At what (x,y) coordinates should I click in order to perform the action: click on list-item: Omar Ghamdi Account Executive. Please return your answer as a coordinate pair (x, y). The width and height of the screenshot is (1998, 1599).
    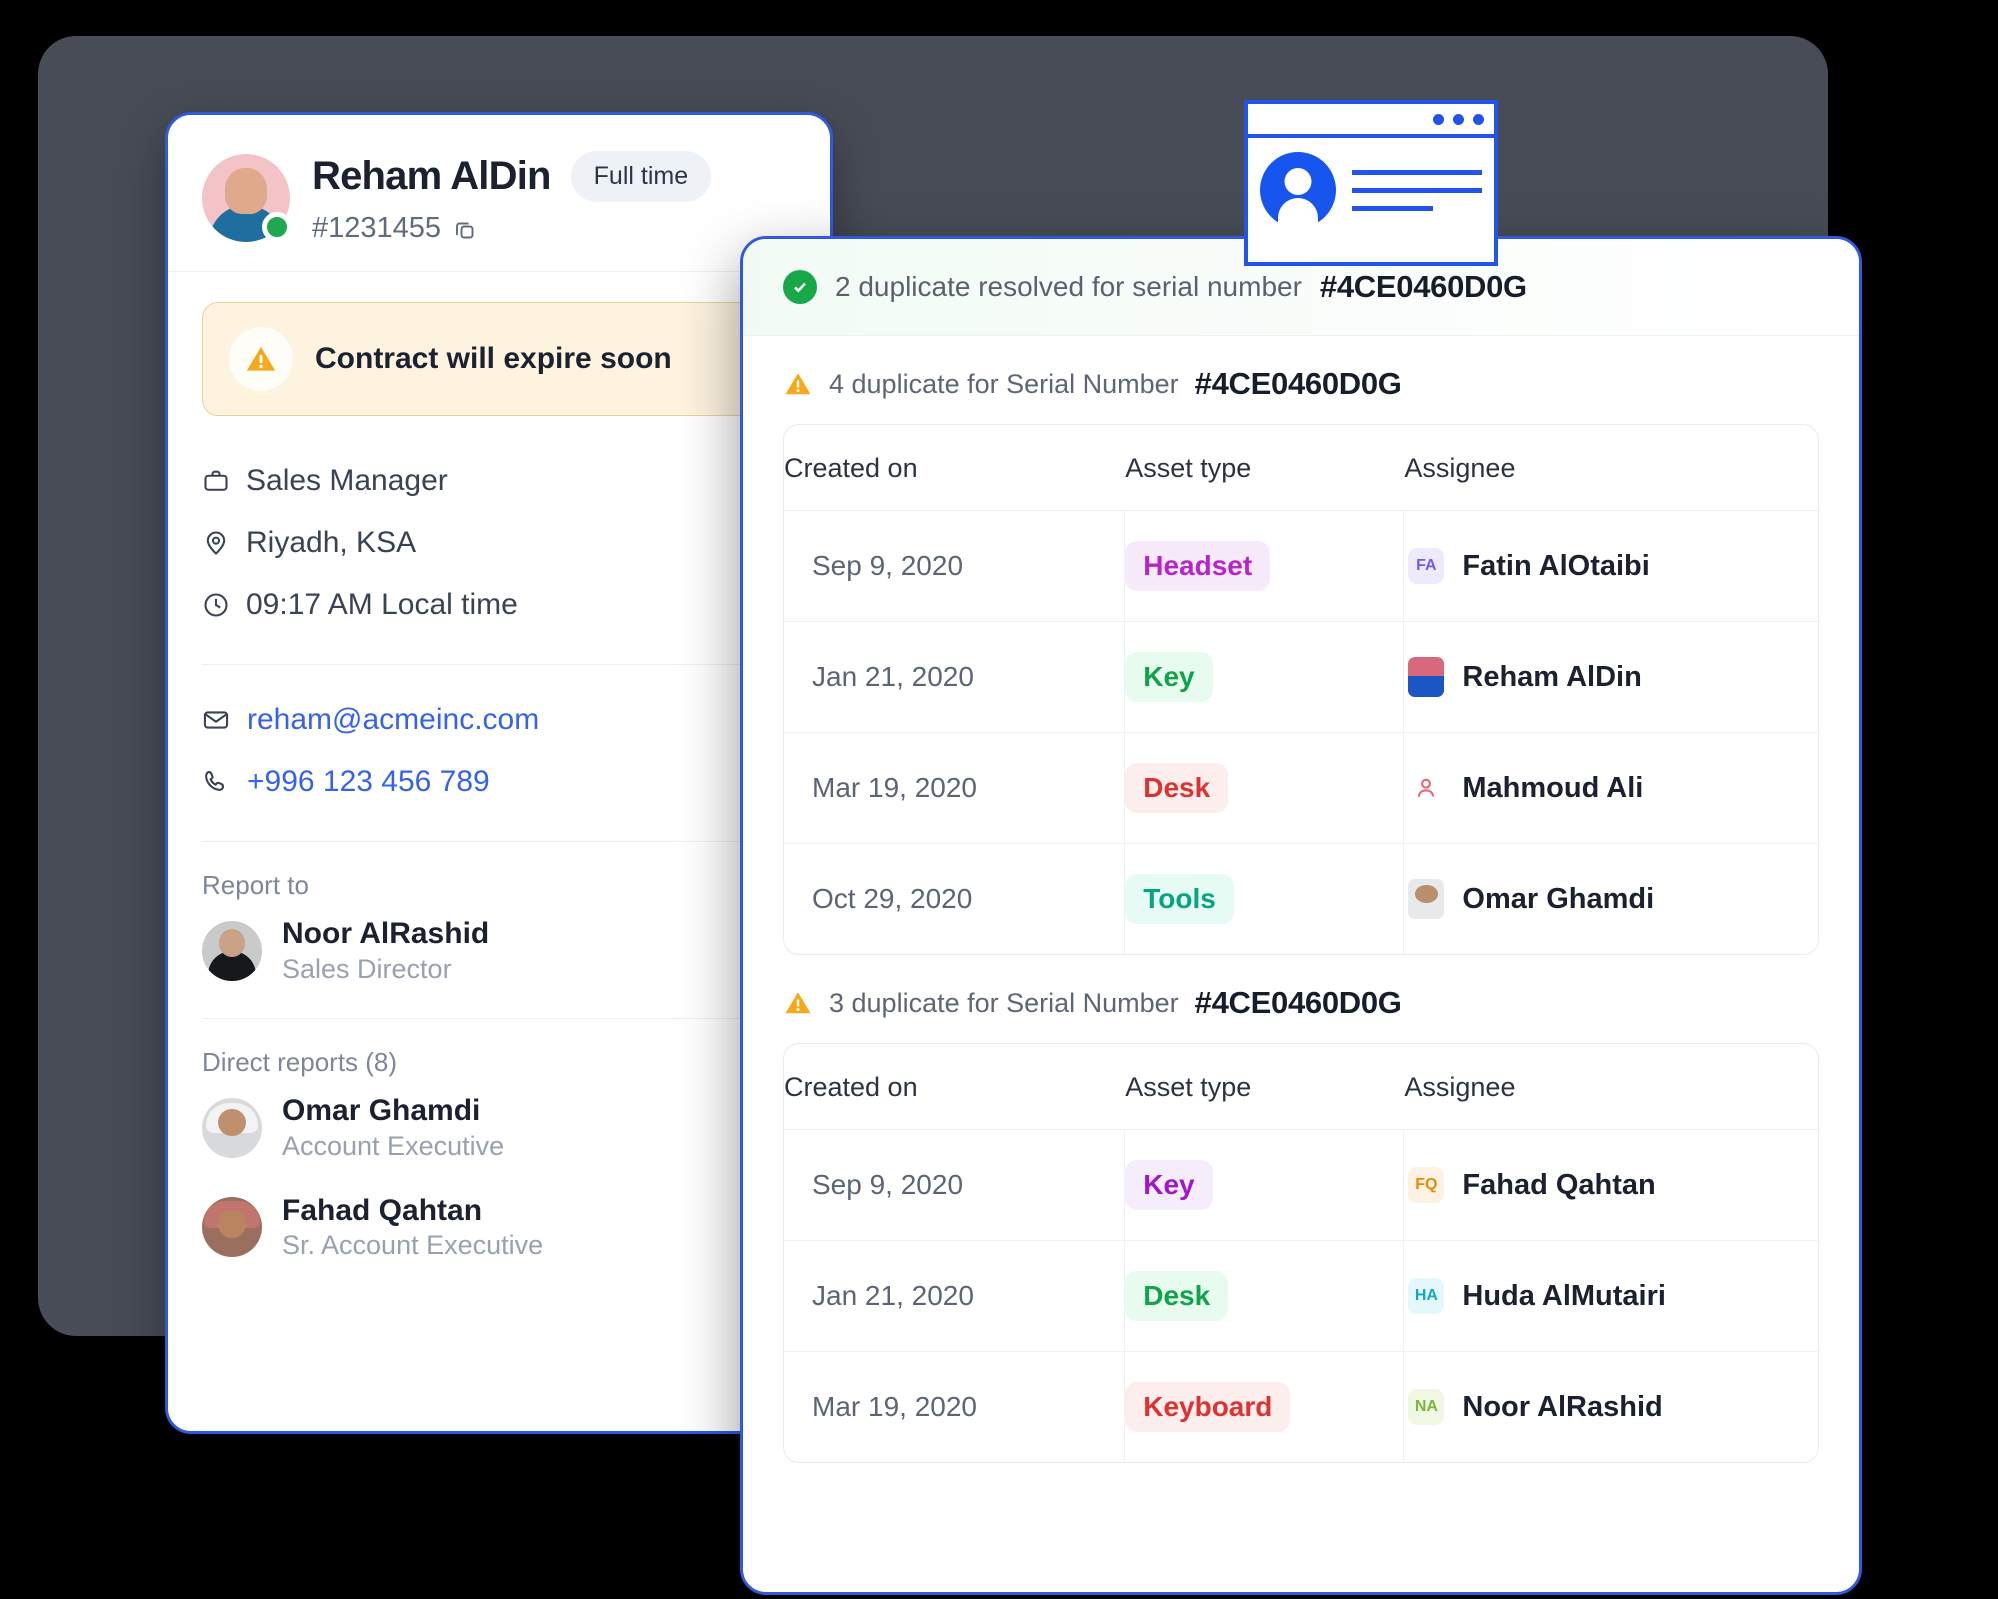
    Looking at the image, I should click on (499, 1127).